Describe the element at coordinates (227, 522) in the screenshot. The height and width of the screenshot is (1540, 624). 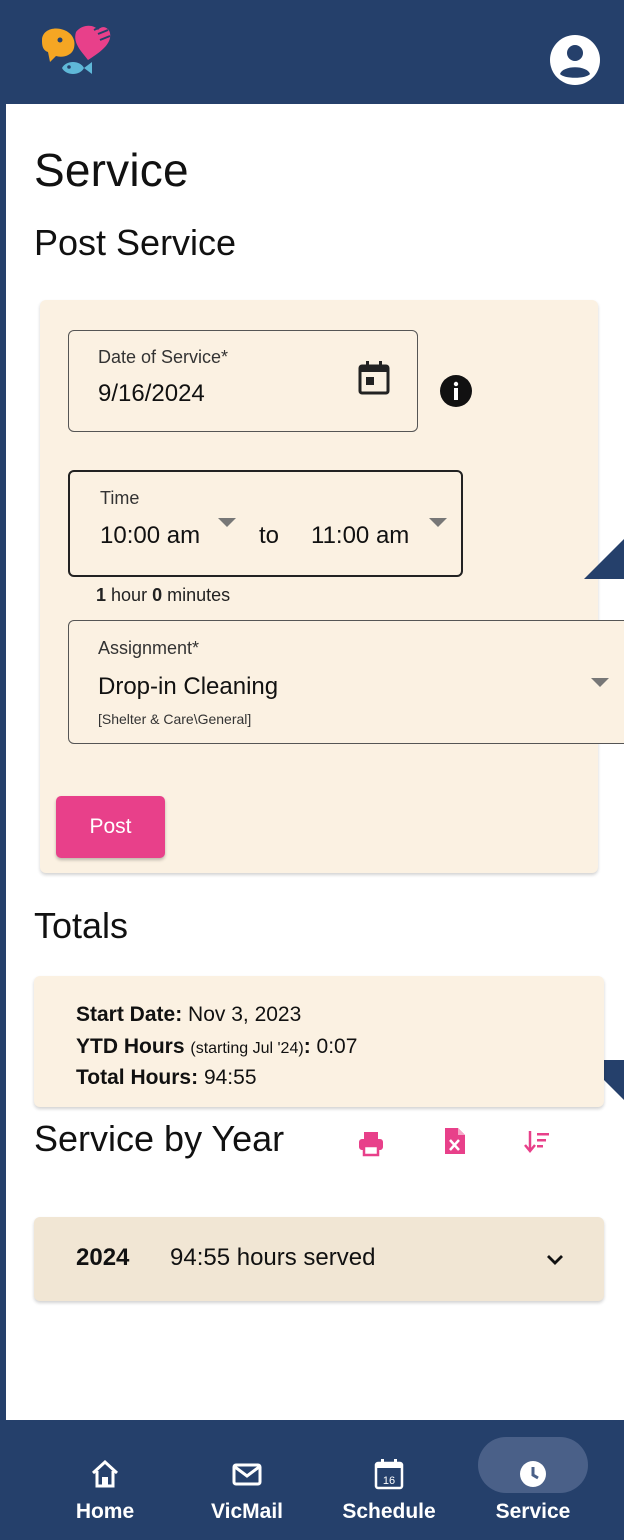
I see `time-from-dropdown-icon` at that location.